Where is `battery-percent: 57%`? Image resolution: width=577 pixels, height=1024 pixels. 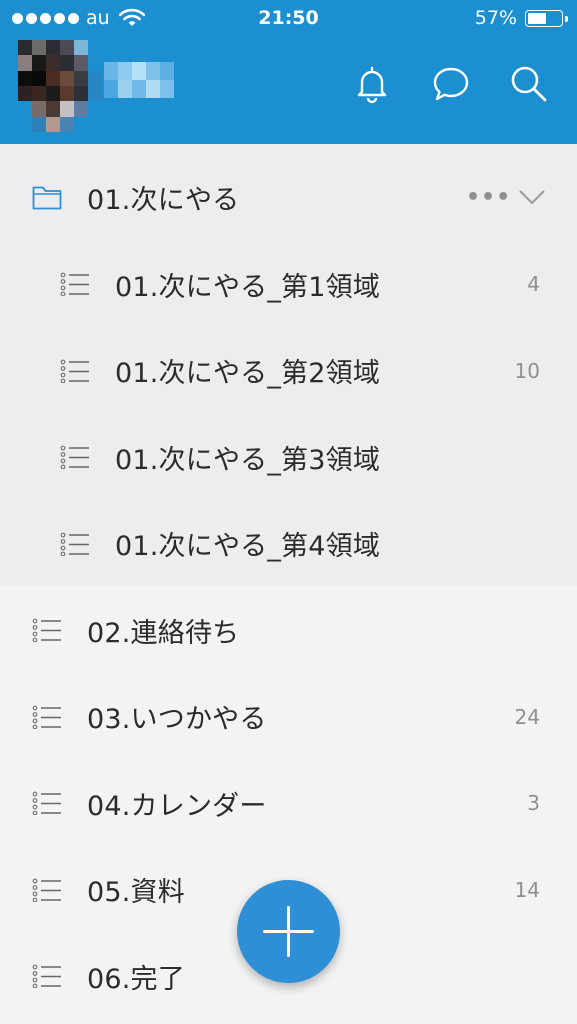 battery-percent: 57% is located at coordinates (495, 18).